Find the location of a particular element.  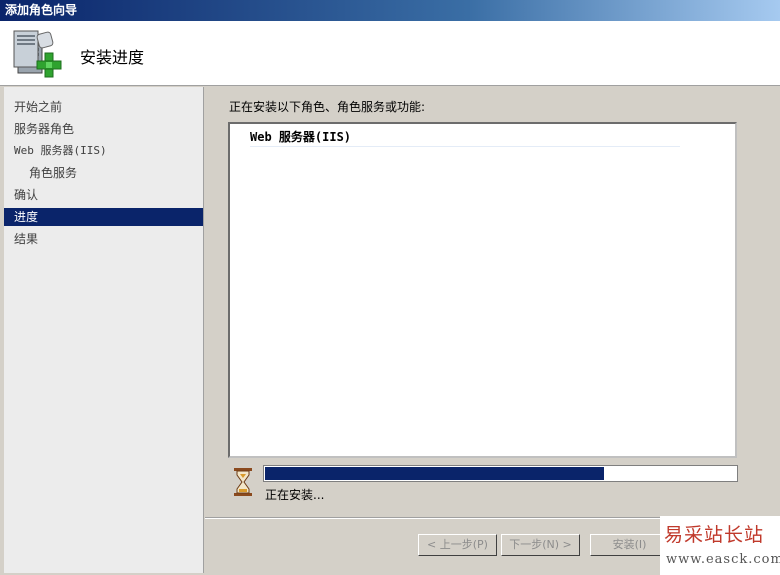

window-title: 添加角色向导 is located at coordinates (41, 10).